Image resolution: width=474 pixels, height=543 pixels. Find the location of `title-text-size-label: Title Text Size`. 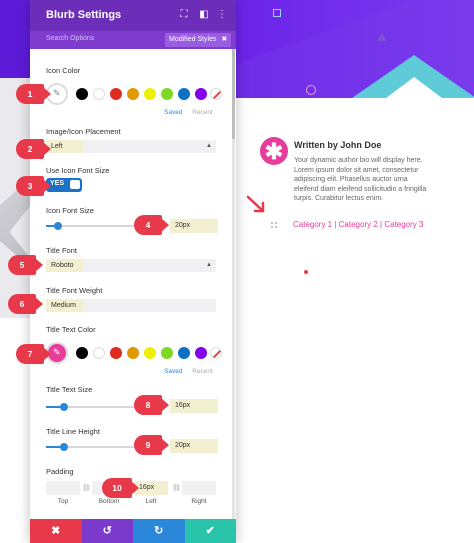

title-text-size-label: Title Text Size is located at coordinates (69, 389).